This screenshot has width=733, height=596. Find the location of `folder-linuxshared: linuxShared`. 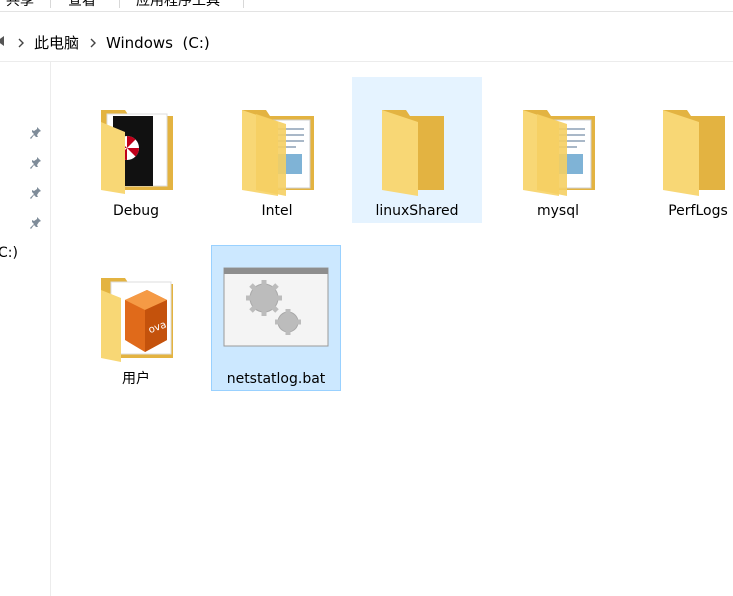

folder-linuxshared: linuxShared is located at coordinates (417, 150).